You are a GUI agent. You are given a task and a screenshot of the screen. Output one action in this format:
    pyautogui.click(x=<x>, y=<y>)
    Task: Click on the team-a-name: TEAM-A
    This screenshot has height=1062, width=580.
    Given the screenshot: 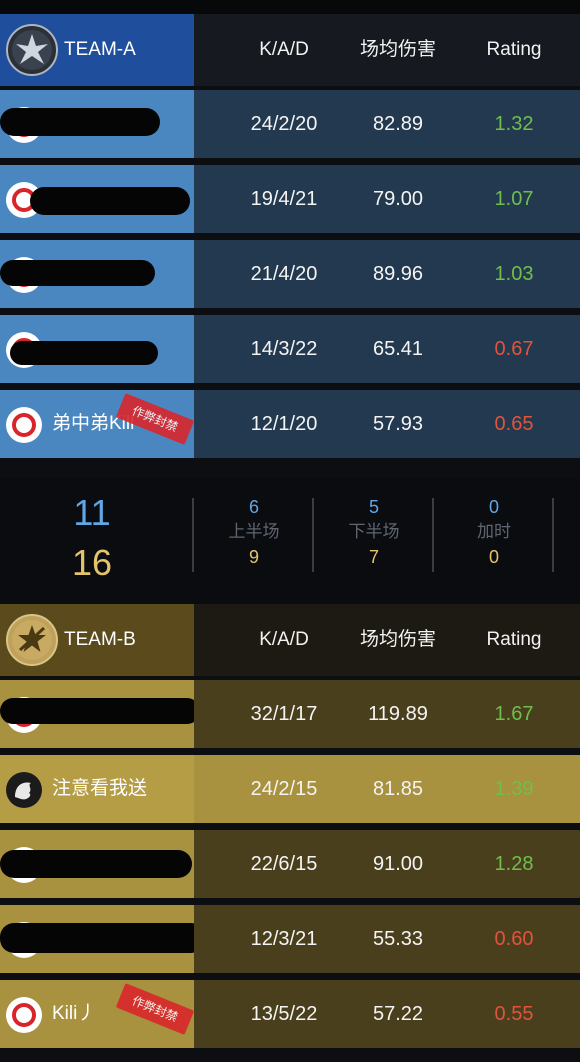 What is the action you would take?
    pyautogui.click(x=100, y=49)
    